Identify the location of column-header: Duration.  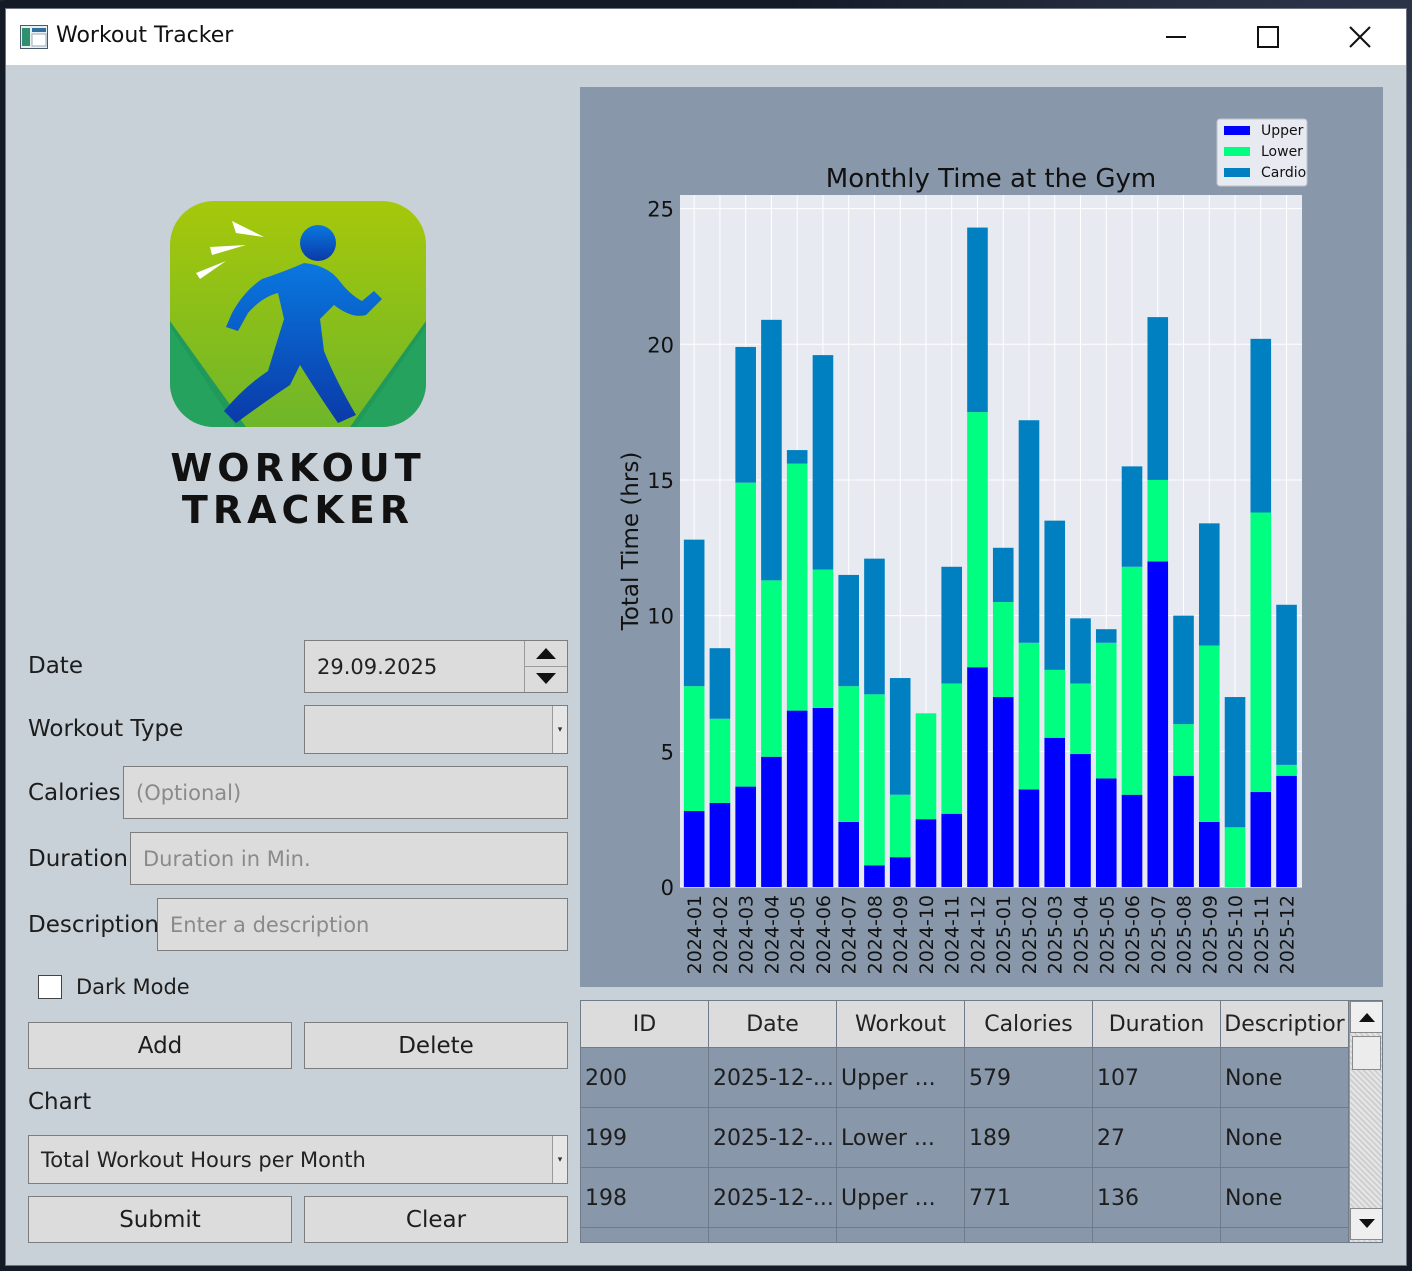
(1157, 1024).